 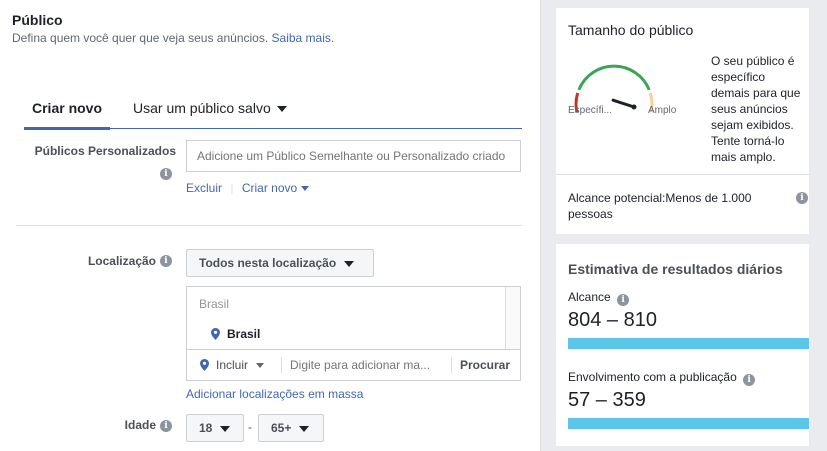 I want to click on learn-more-link: Saiba mais., so click(x=303, y=38).